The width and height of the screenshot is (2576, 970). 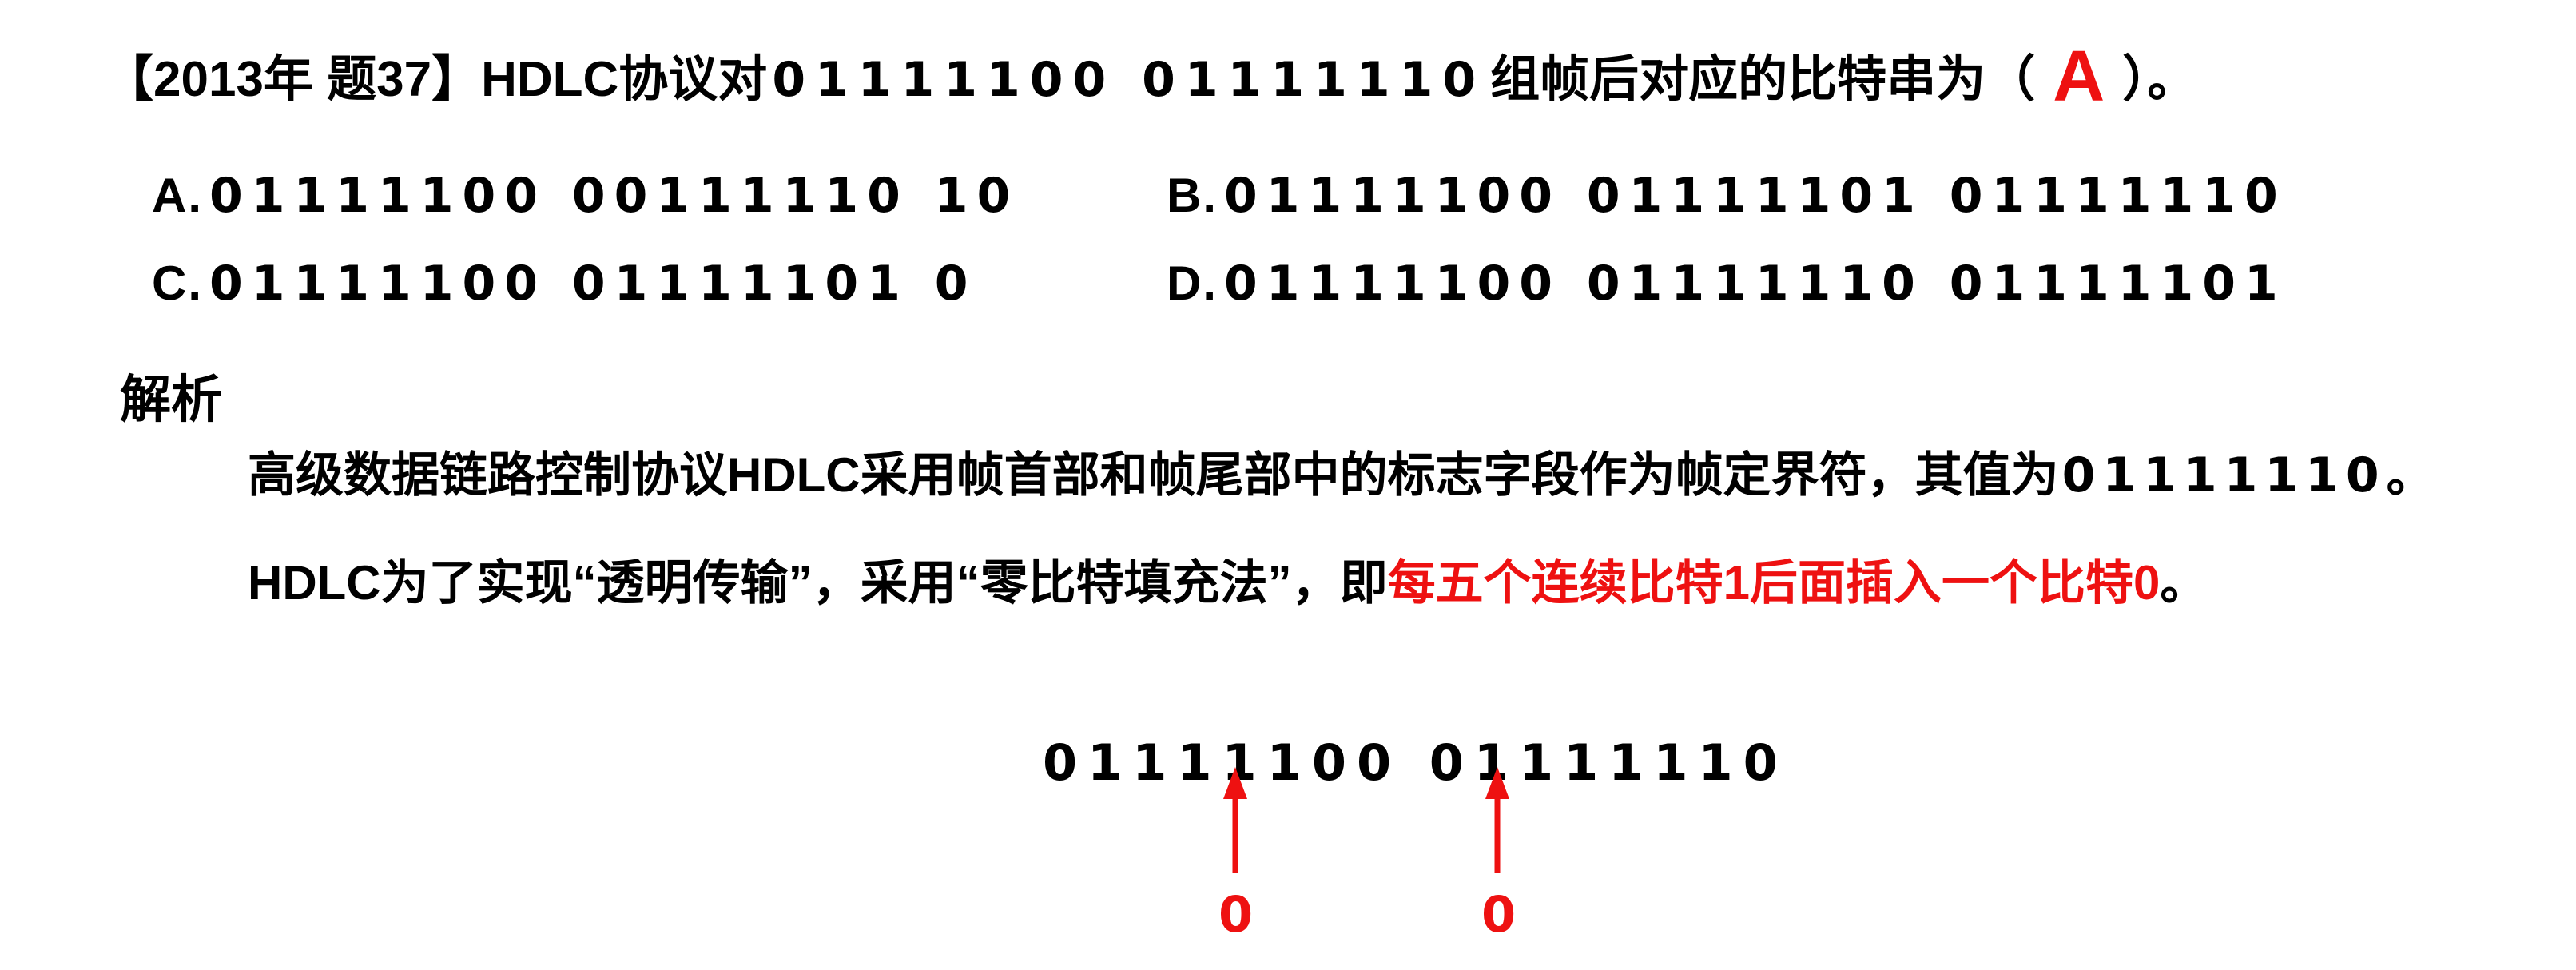 I want to click on option-d: D. 01111100 01111110 01111101, so click(x=1727, y=284).